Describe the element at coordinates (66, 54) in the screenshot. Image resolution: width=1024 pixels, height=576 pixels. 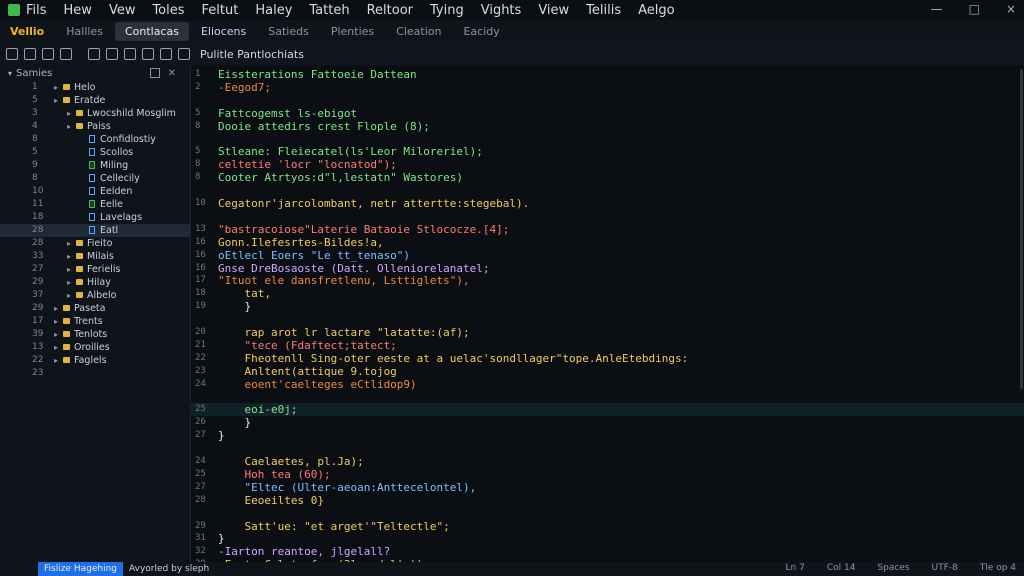
I see `undo-icon` at that location.